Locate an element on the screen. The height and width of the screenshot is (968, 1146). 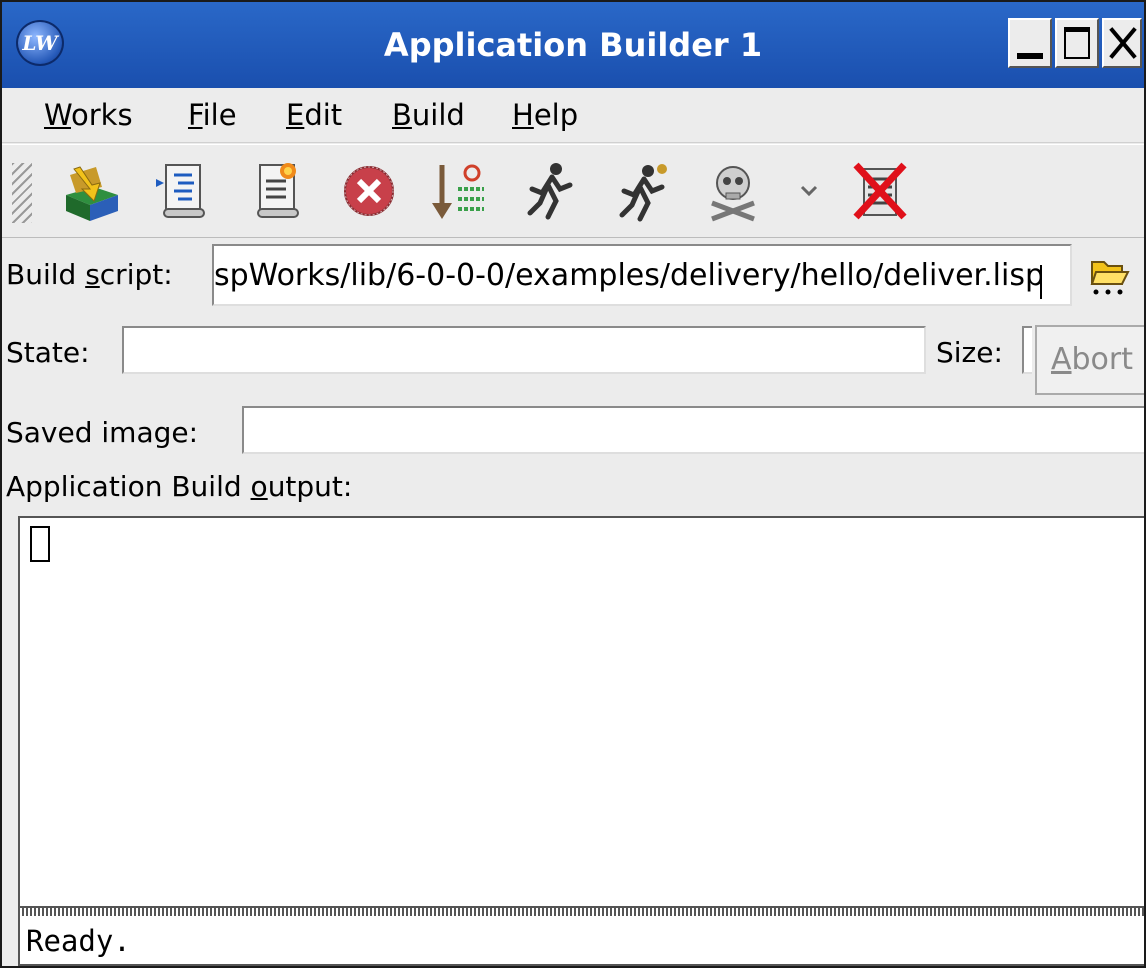
saved-image-field is located at coordinates (693, 430).